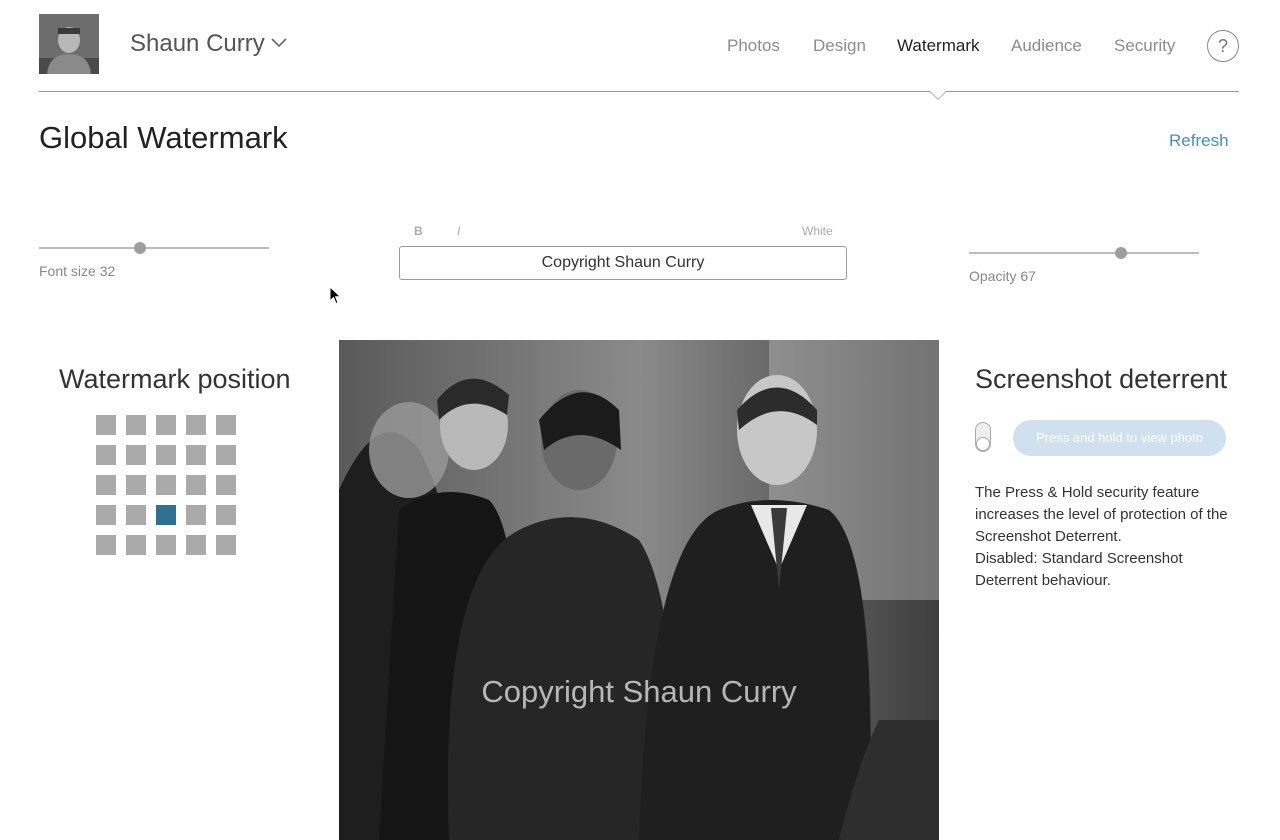 This screenshot has height=840, width=1280. Describe the element at coordinates (226, 545) in the screenshot. I see `position-cell-r4-c4` at that location.